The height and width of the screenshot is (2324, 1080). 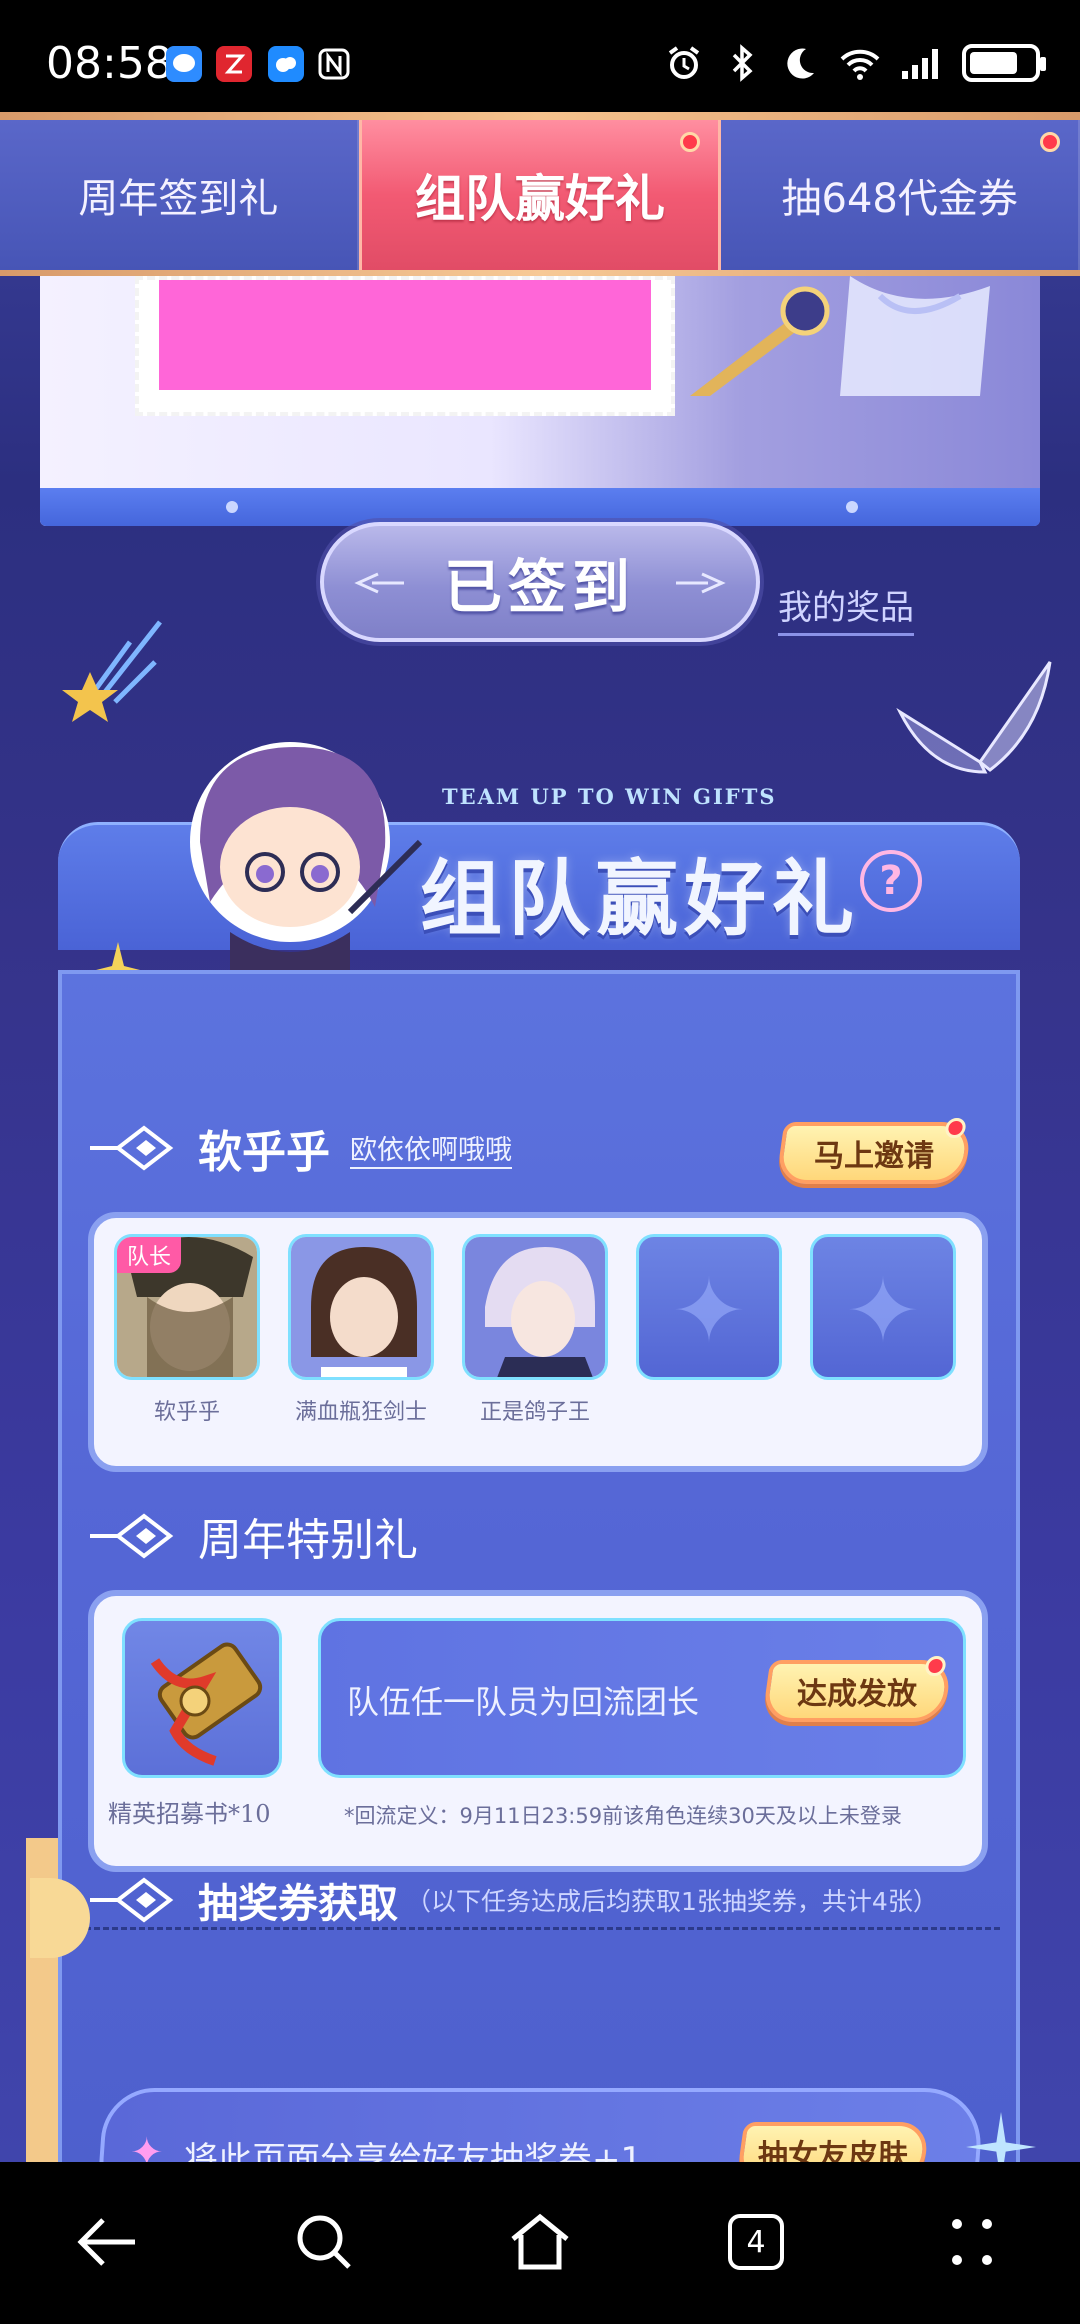 I want to click on member-name: 满血瓶狂剑士, so click(x=360, y=1412).